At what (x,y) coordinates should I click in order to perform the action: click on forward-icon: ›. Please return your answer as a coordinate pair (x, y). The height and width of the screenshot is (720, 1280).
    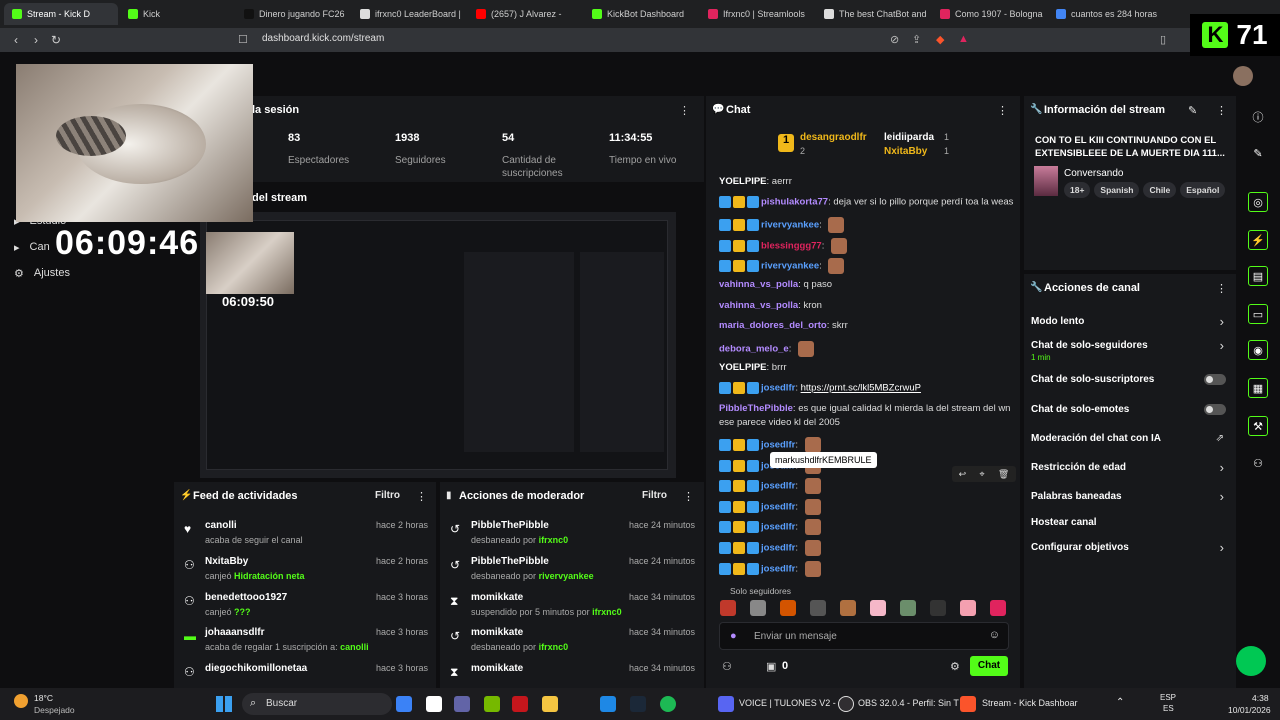
    Looking at the image, I should click on (36, 40).